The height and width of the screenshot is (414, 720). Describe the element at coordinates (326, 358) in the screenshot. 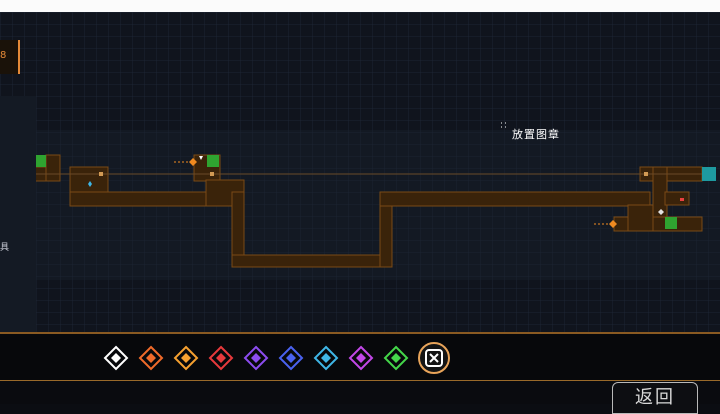

I see `cyan-emblem-icon` at that location.